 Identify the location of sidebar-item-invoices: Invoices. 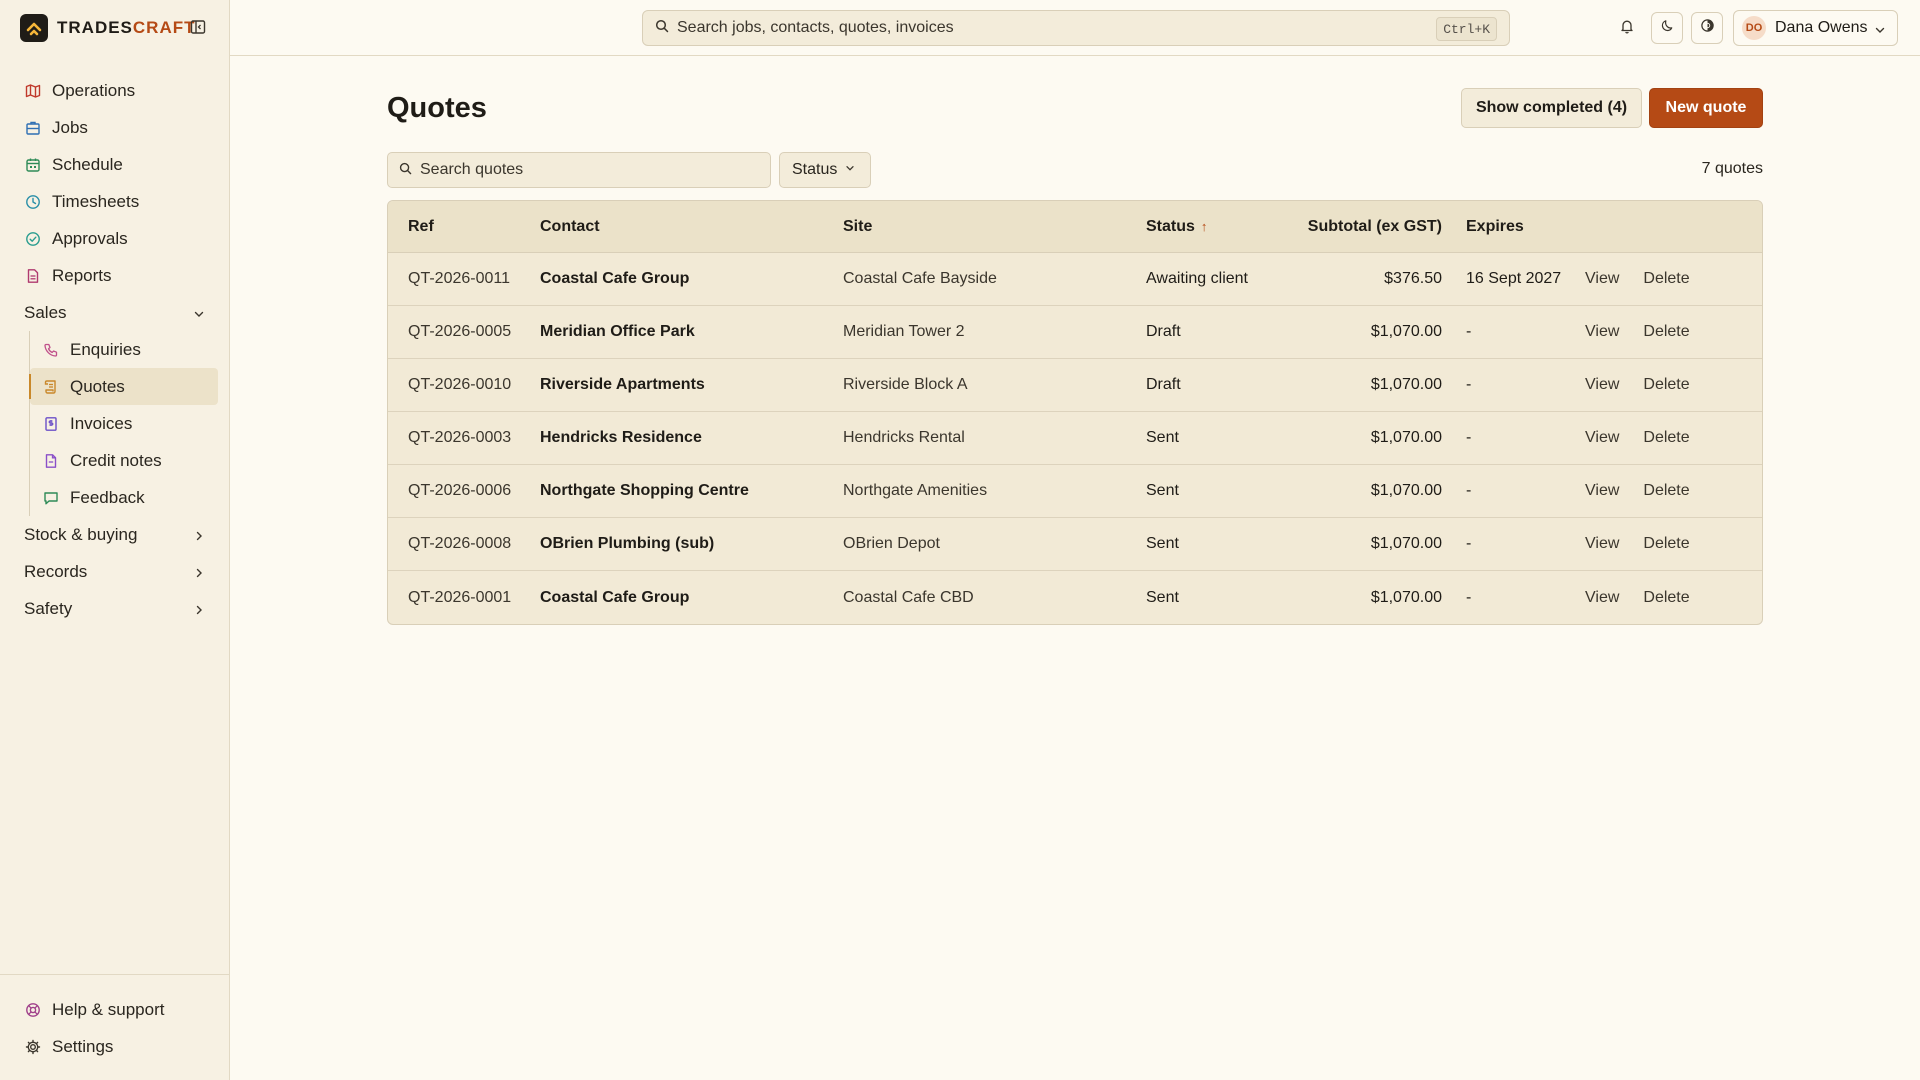
(124, 423).